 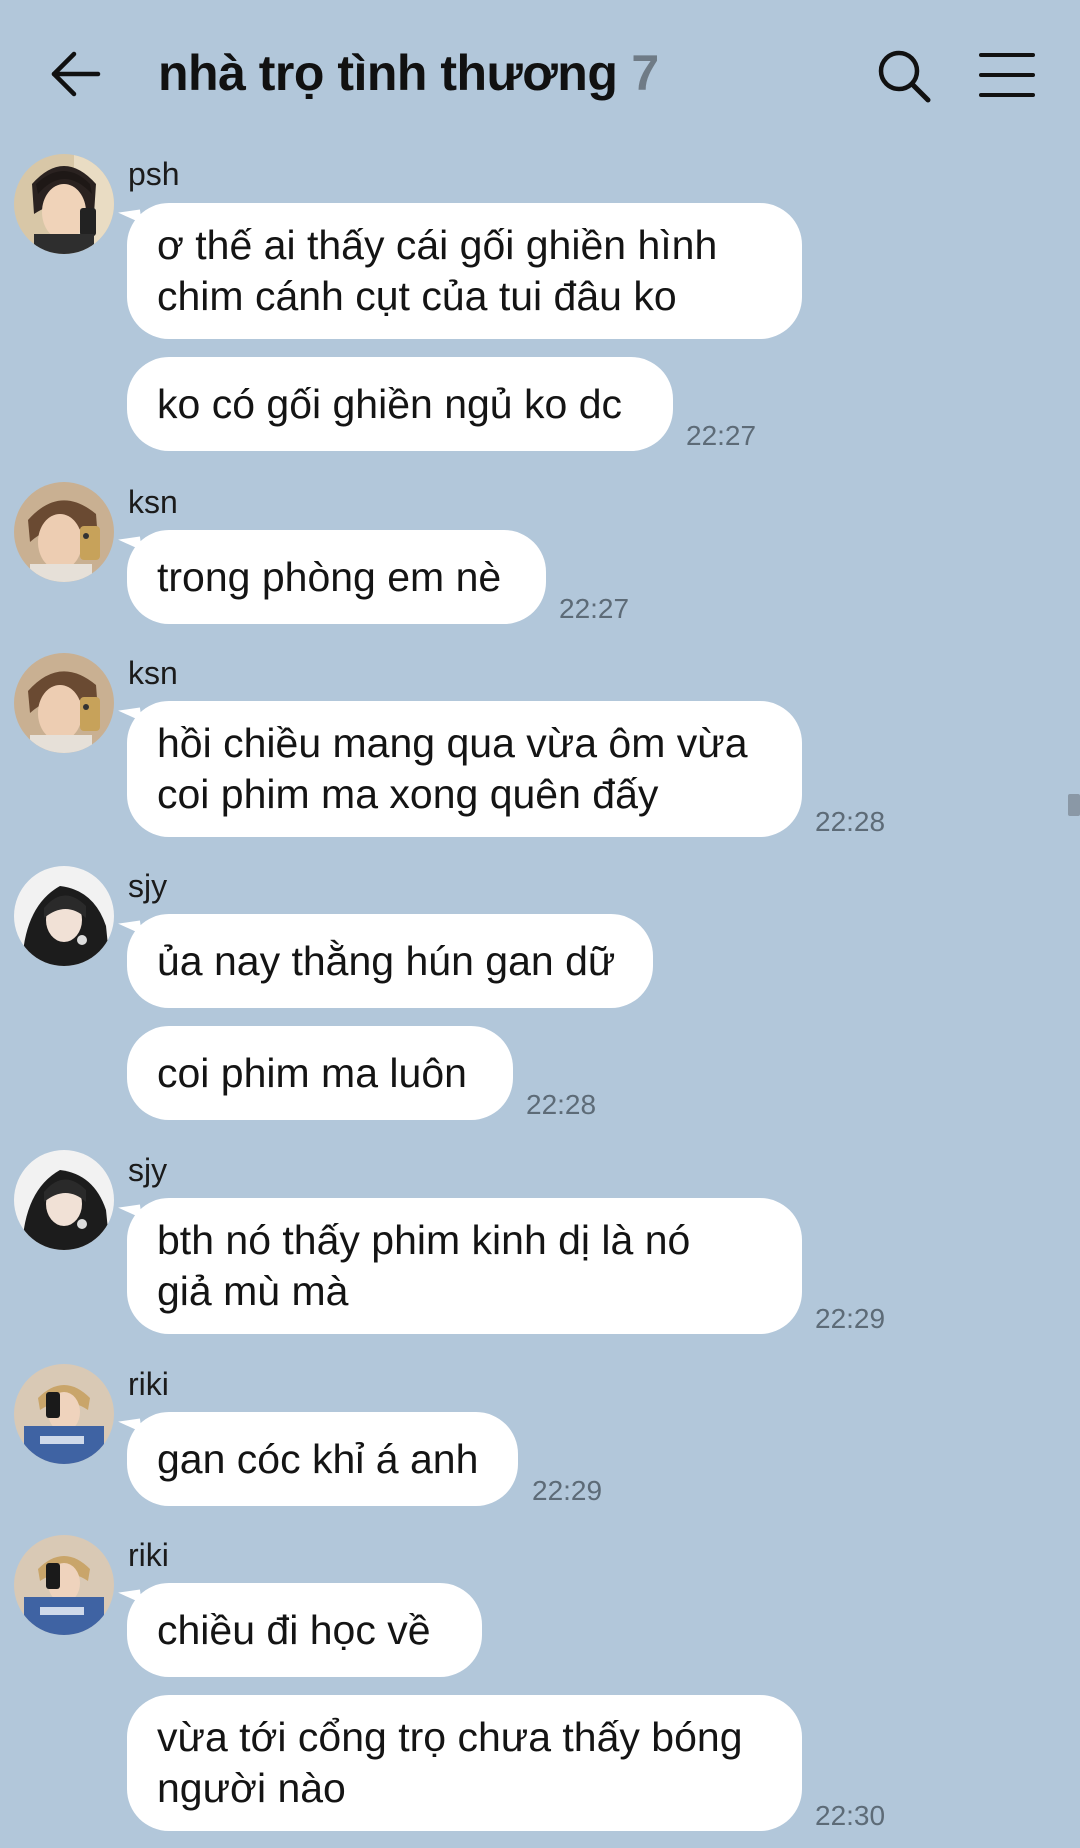 I want to click on message-bubble: bth nó thấy phim kinh dị là nó giả mù mà, so click(x=464, y=1266).